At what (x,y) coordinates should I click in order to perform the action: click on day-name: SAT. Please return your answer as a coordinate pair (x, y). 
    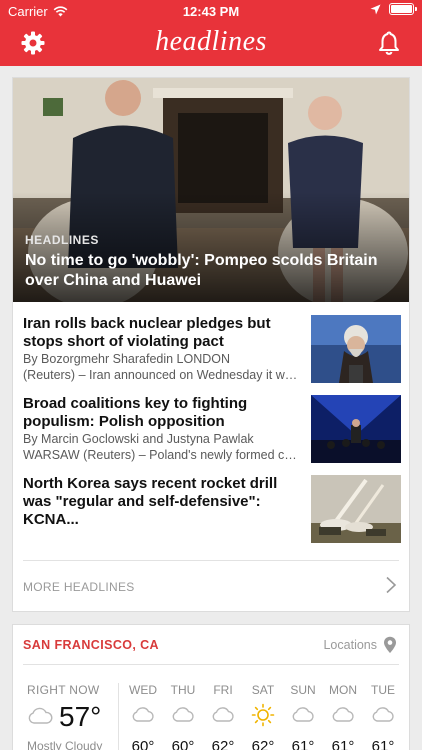
    Looking at the image, I should click on (263, 690).